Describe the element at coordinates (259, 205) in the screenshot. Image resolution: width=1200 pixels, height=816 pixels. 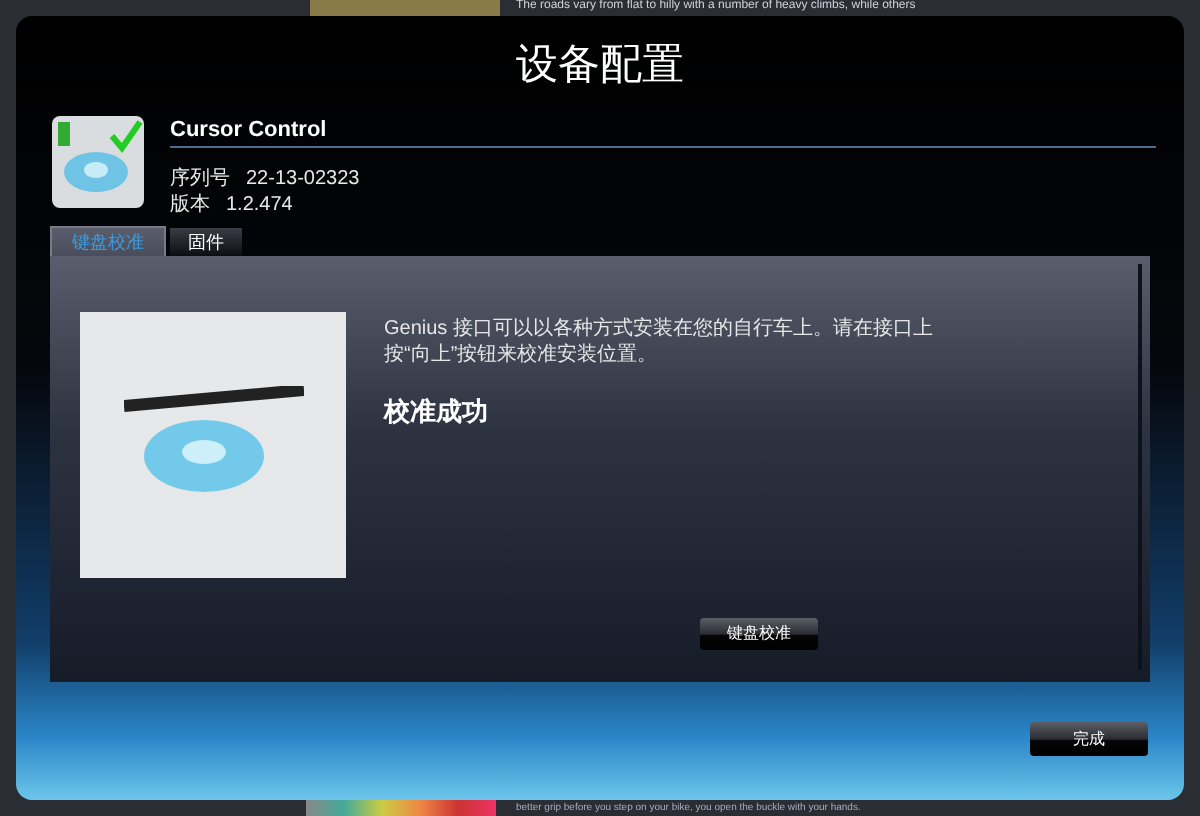
I see `version-number: 1.2.474` at that location.